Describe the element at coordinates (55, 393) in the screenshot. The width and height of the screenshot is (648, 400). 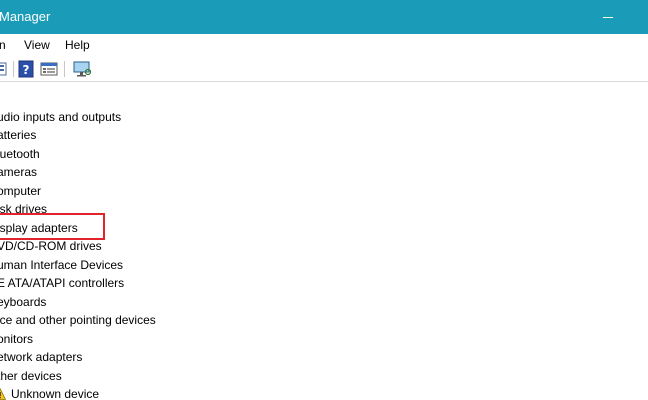
I see `tree-item-label: Unknown device` at that location.